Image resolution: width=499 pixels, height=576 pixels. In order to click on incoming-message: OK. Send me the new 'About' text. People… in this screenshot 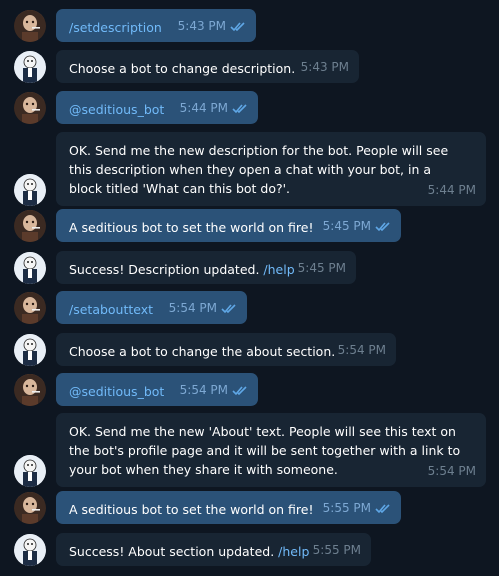, I will do `click(271, 450)`.